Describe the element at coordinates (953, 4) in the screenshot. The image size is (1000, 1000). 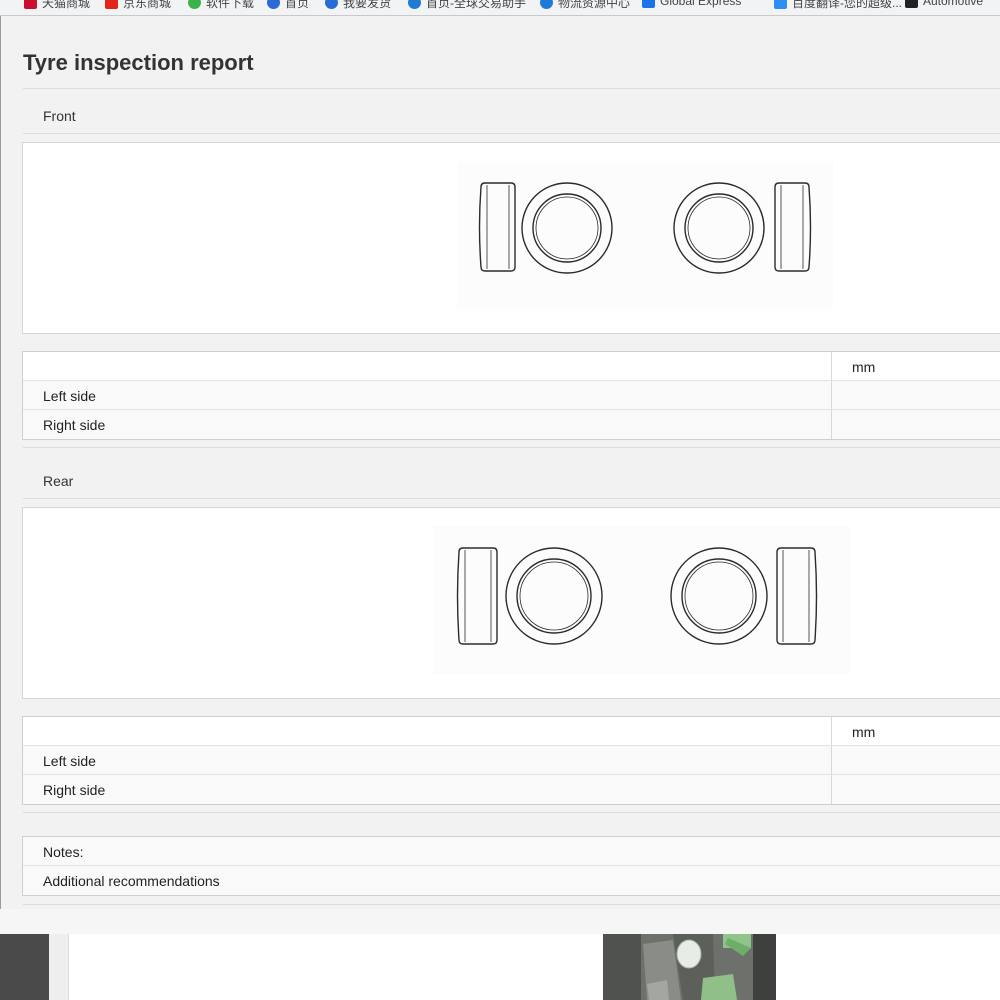
I see `bookmark-label: Automotive` at that location.